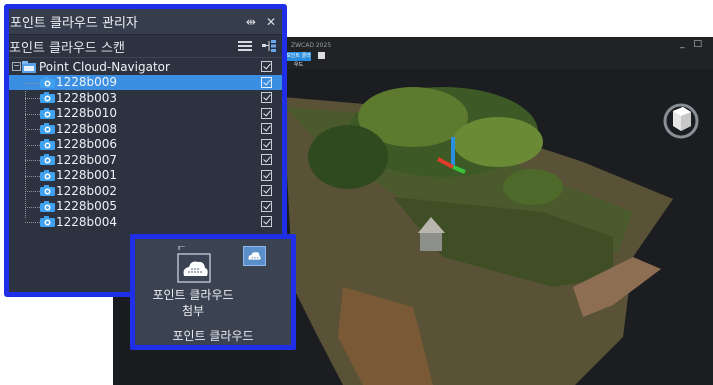  Describe the element at coordinates (271, 22) in the screenshot. I see `close-icon: ✕` at that location.